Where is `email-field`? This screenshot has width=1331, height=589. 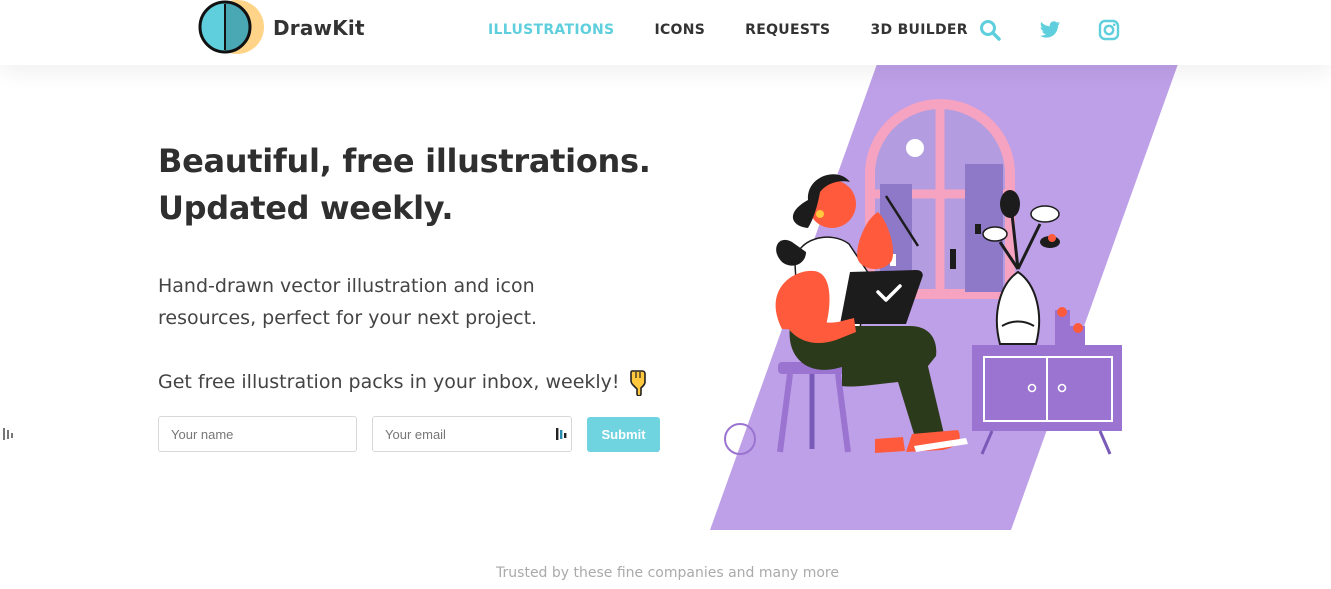 email-field is located at coordinates (472, 434).